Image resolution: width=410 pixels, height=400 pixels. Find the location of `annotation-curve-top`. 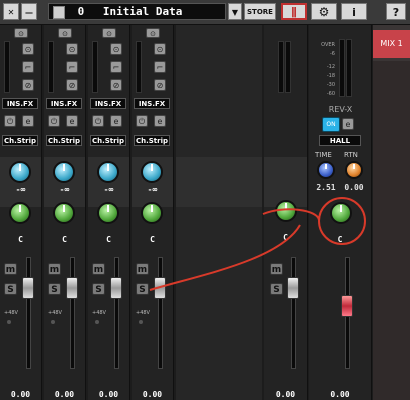

annotation-curve-top is located at coordinates (291, 214).